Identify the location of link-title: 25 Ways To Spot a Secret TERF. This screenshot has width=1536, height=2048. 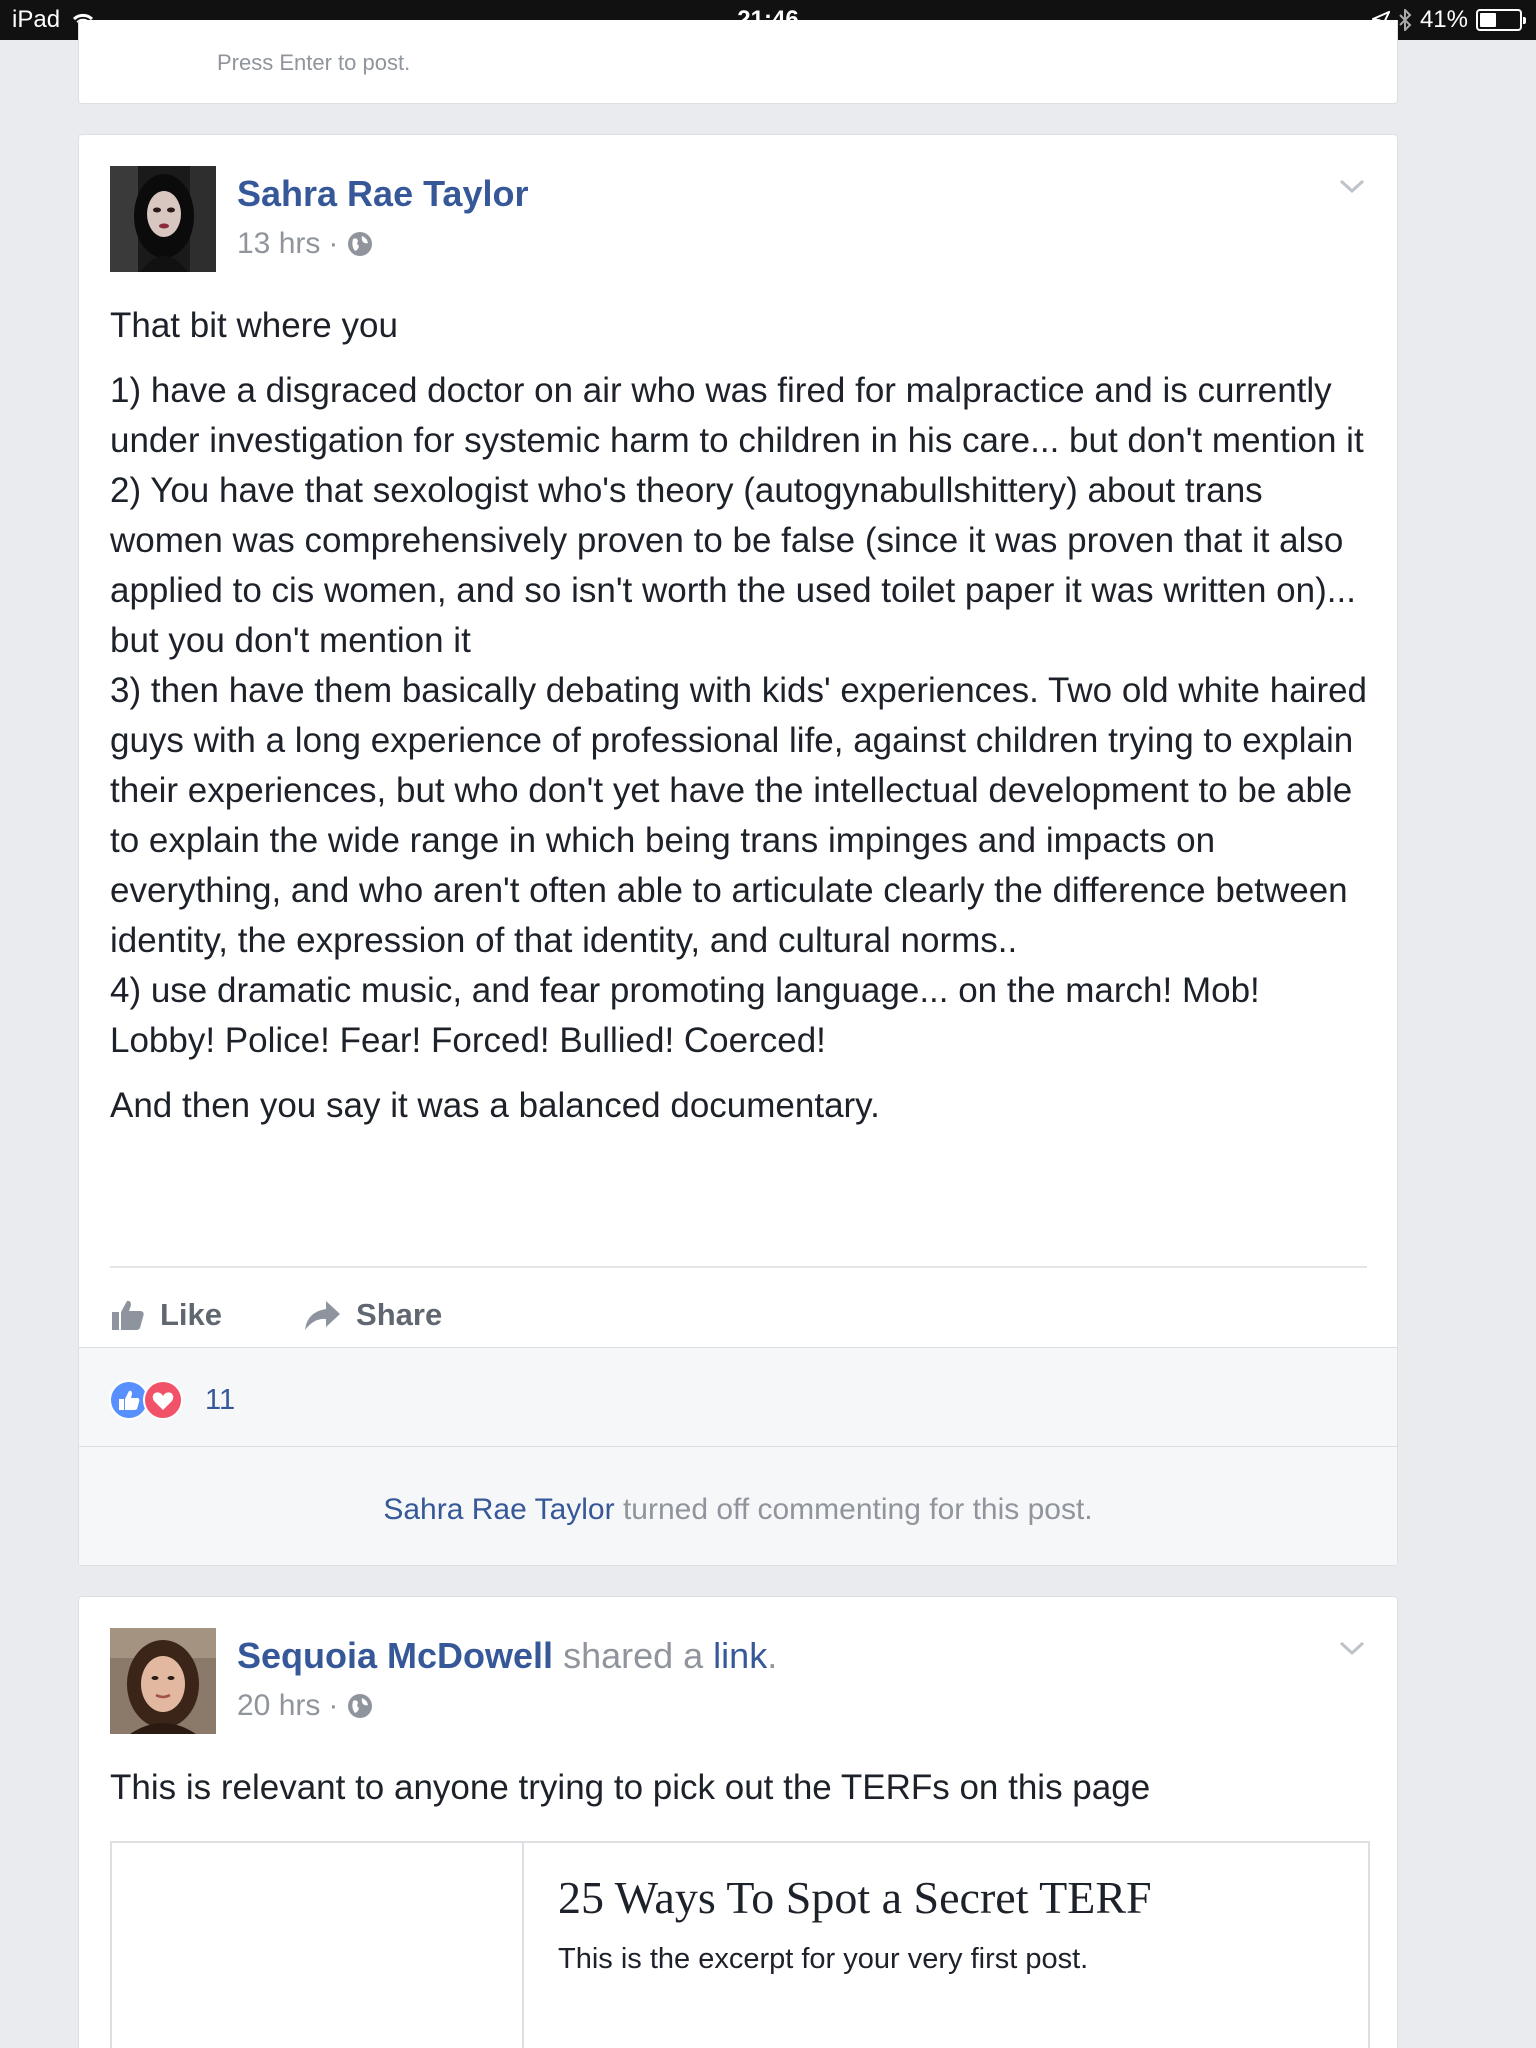
(855, 1897).